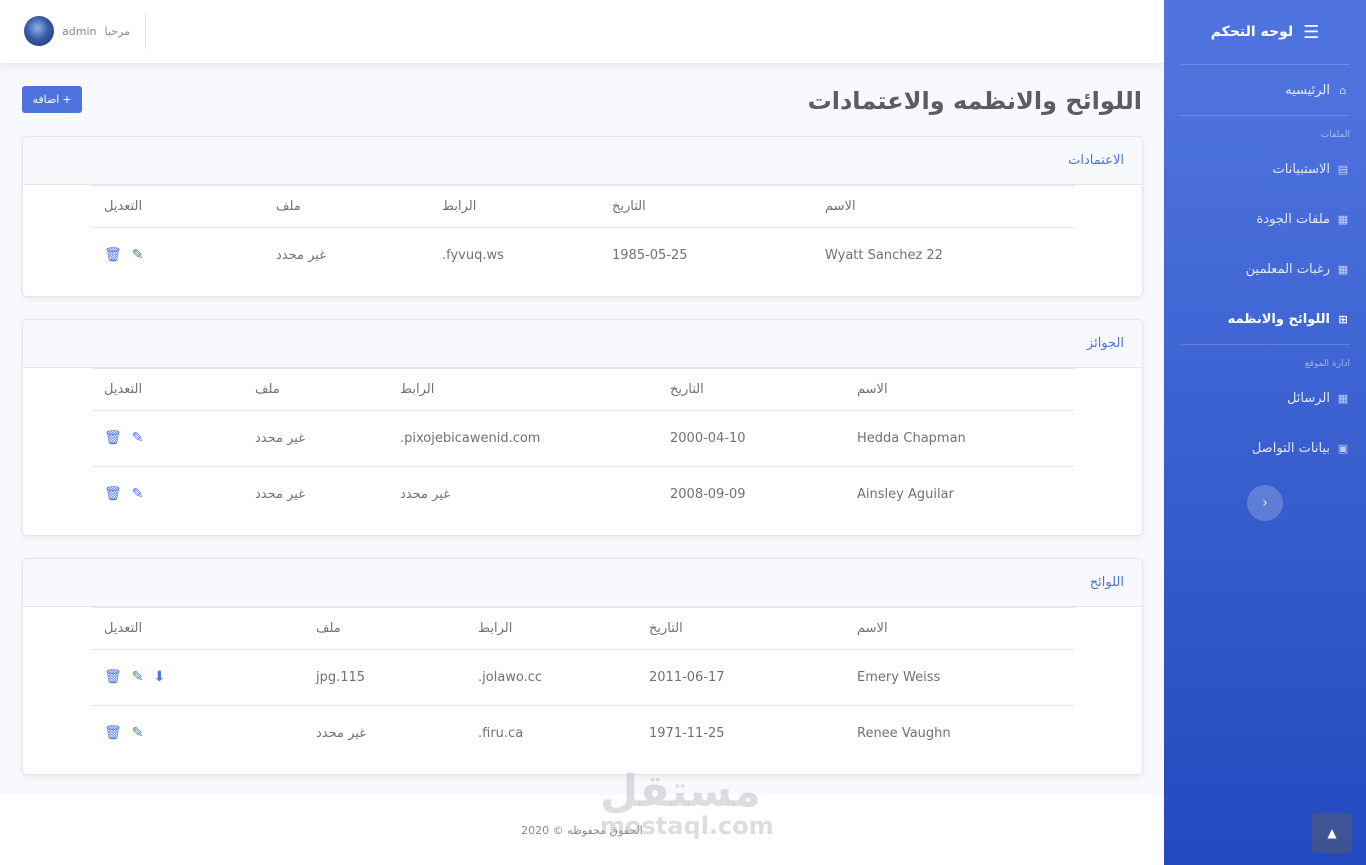 The width and height of the screenshot is (1366, 865). I want to click on download-icon: ⬇, so click(160, 677).